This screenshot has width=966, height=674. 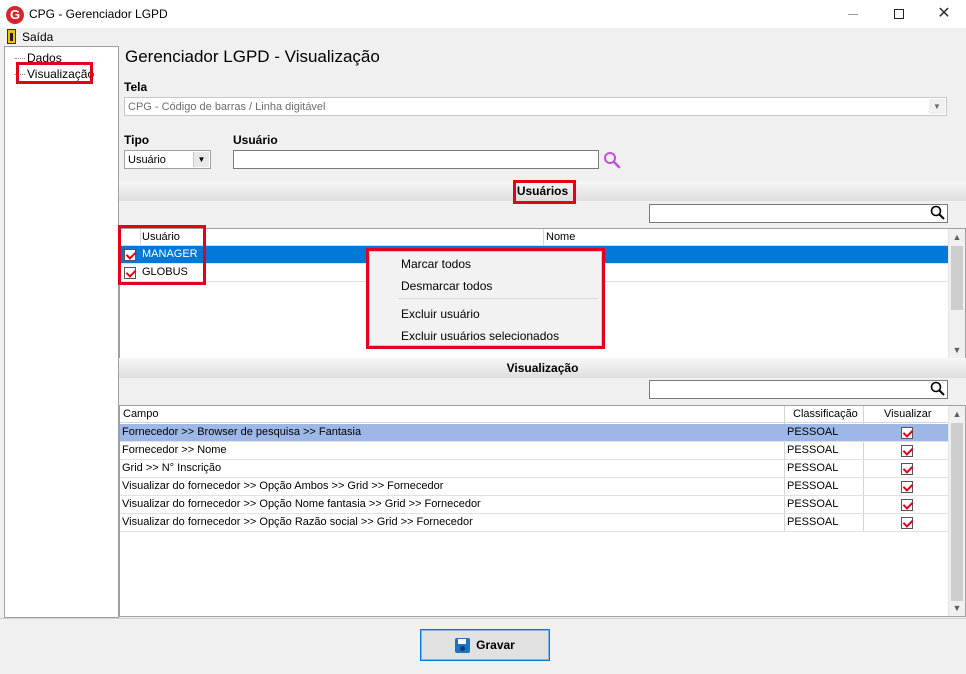 I want to click on tipo-select-value: Usuário, so click(x=147, y=160).